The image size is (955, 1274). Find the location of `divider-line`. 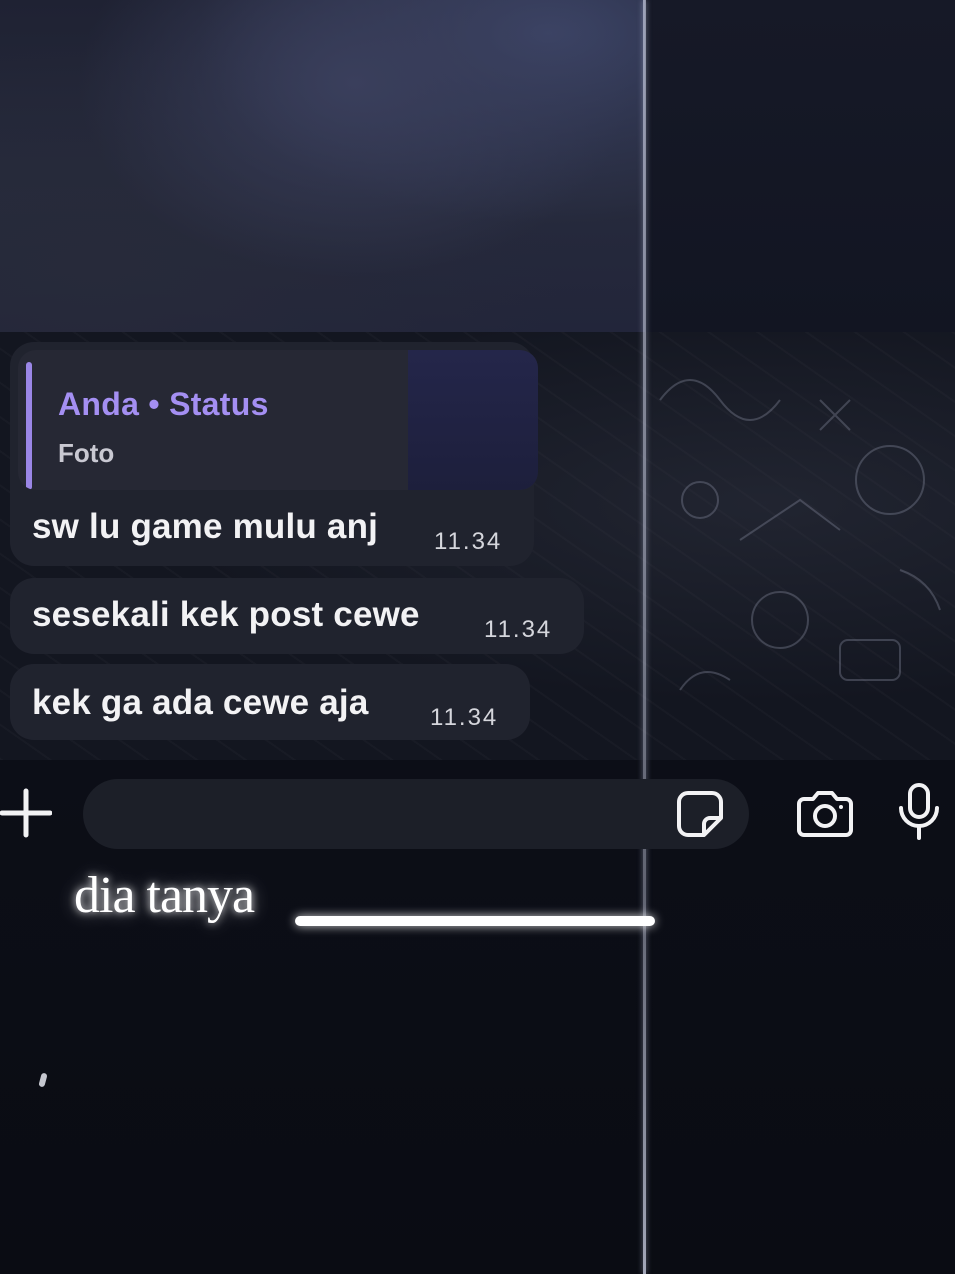

divider-line is located at coordinates (644, 637).